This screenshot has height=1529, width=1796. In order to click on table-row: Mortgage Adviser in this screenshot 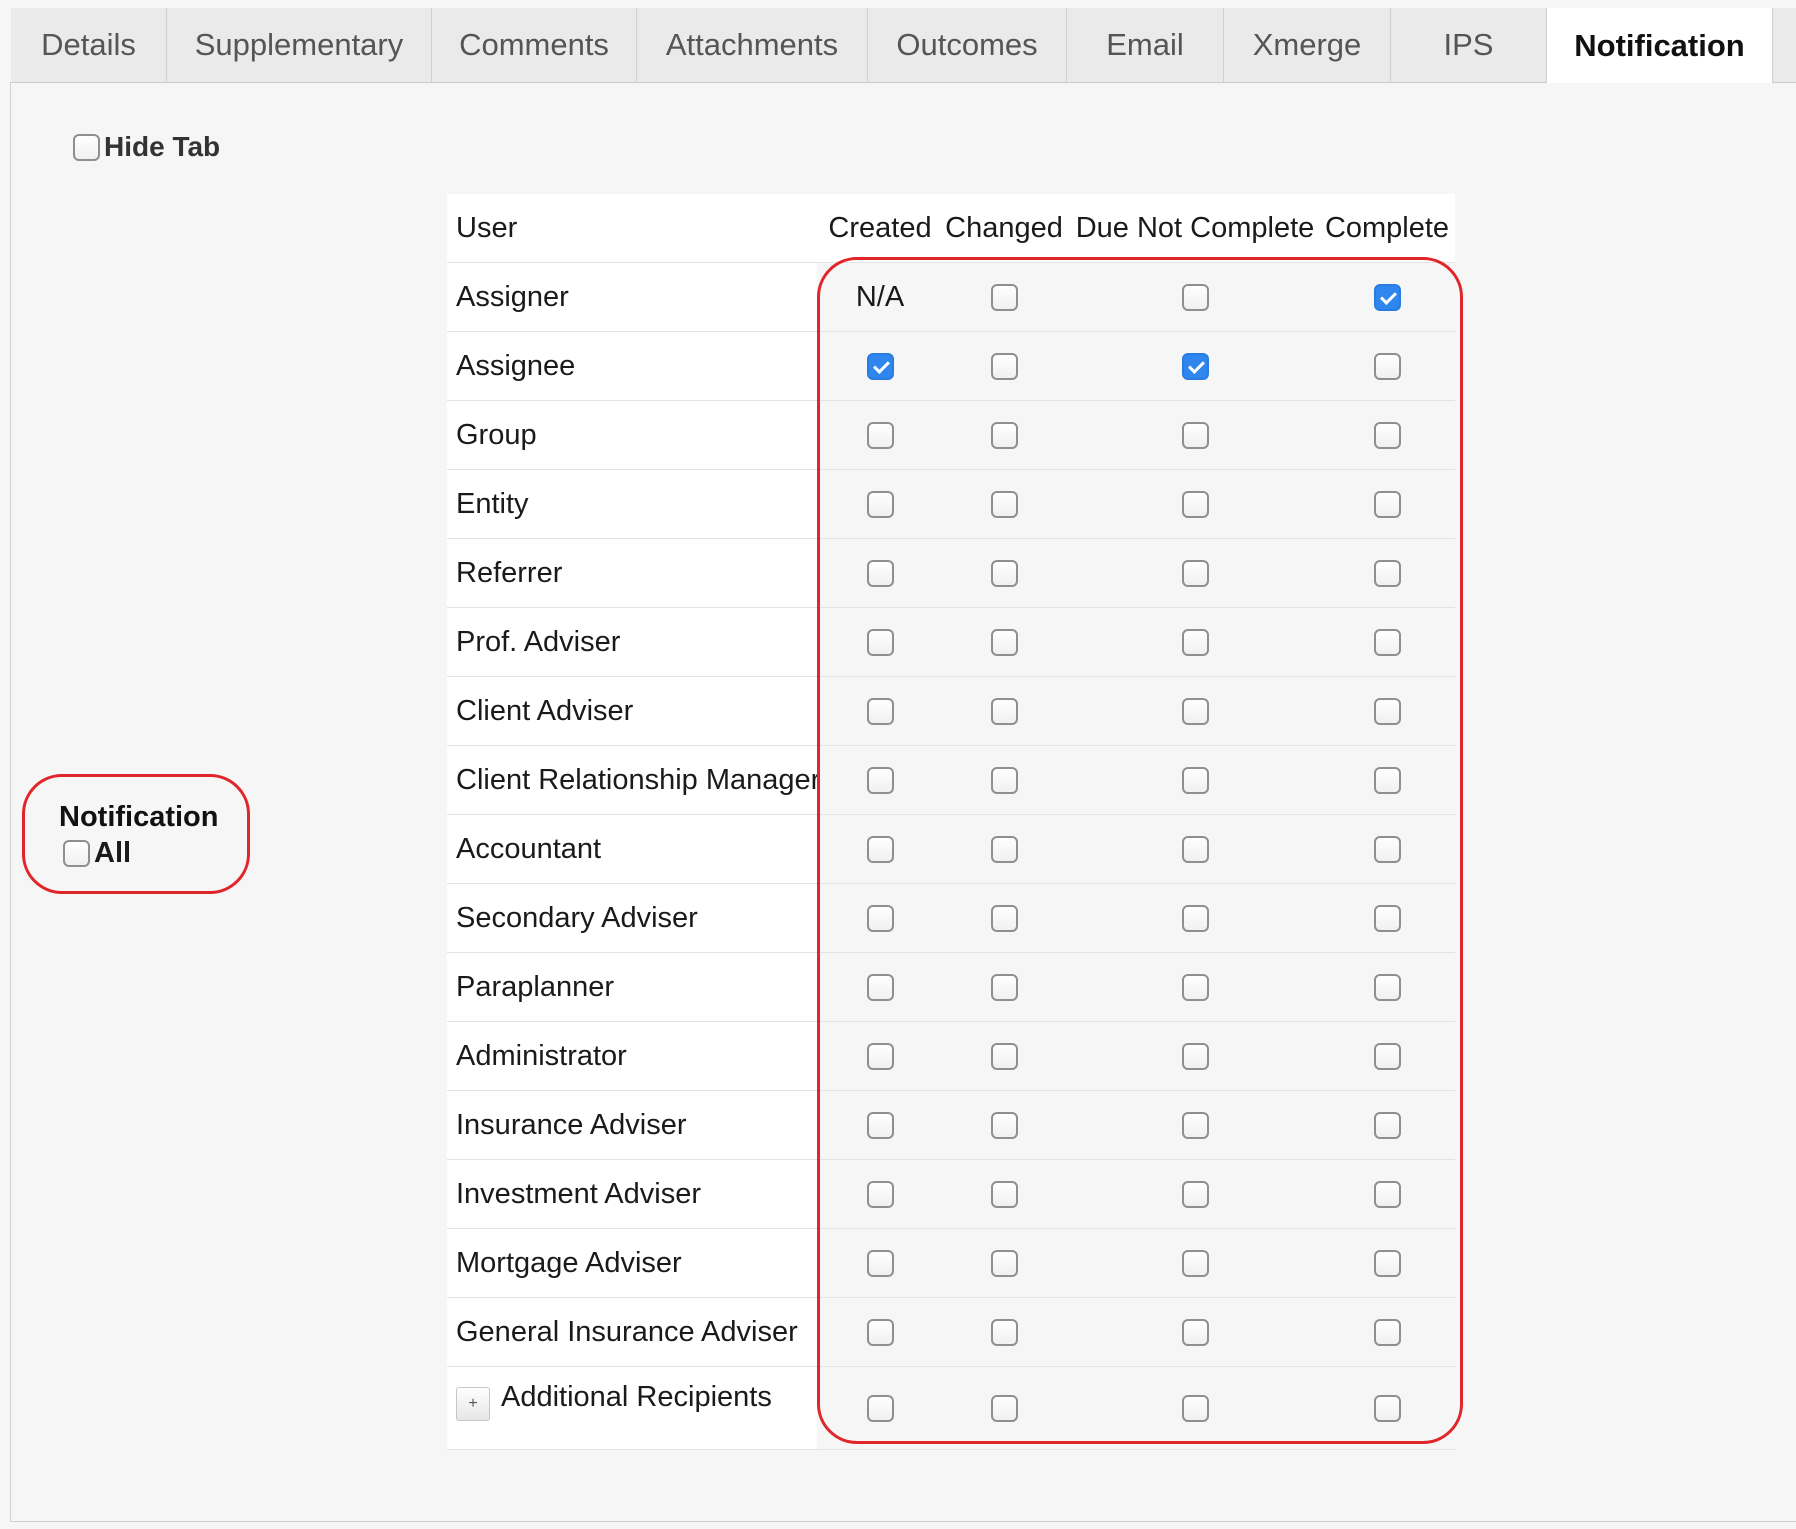, I will do `click(951, 1263)`.